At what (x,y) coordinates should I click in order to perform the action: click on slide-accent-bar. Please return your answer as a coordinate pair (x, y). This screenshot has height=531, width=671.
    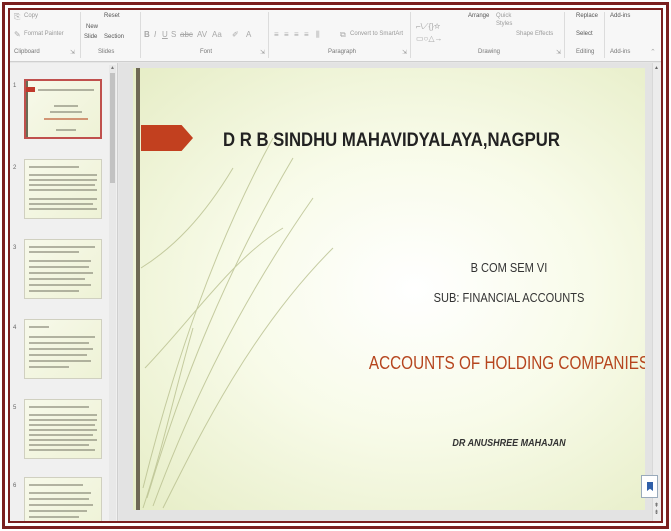
    Looking at the image, I should click on (138, 289).